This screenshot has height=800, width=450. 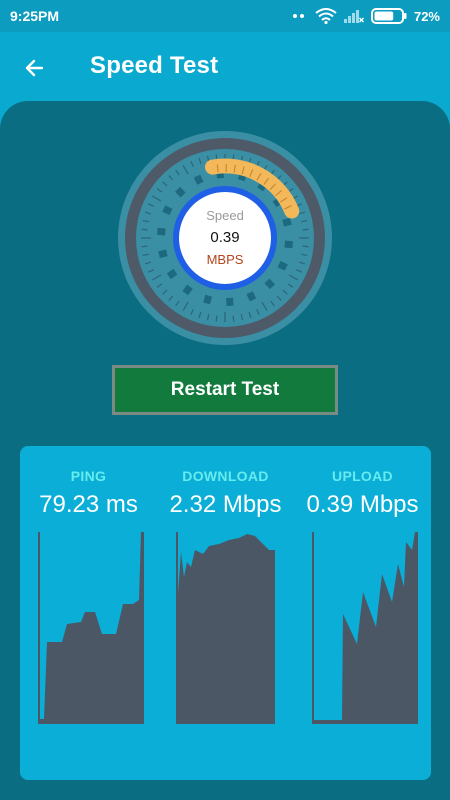 What do you see at coordinates (225, 67) in the screenshot?
I see `app-bar: Speed Test` at bounding box center [225, 67].